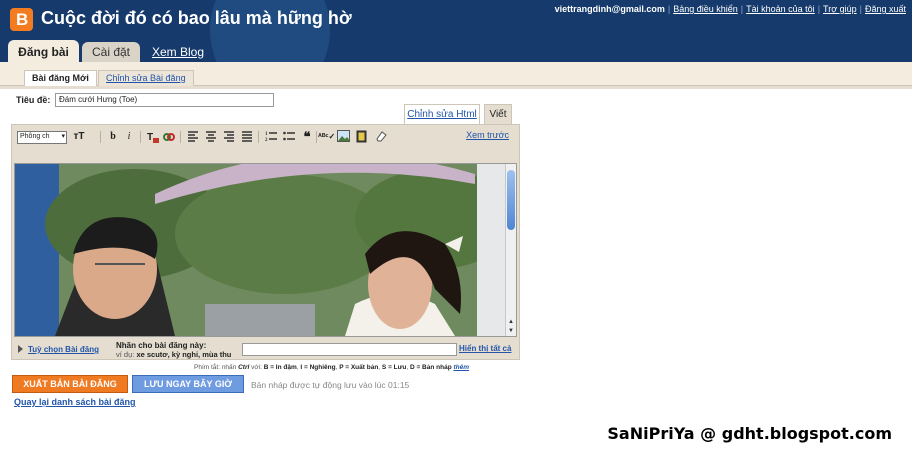  Describe the element at coordinates (188, 384) in the screenshot. I see `save-now-button: LƯU NGAY BÂY GIỜ` at that location.